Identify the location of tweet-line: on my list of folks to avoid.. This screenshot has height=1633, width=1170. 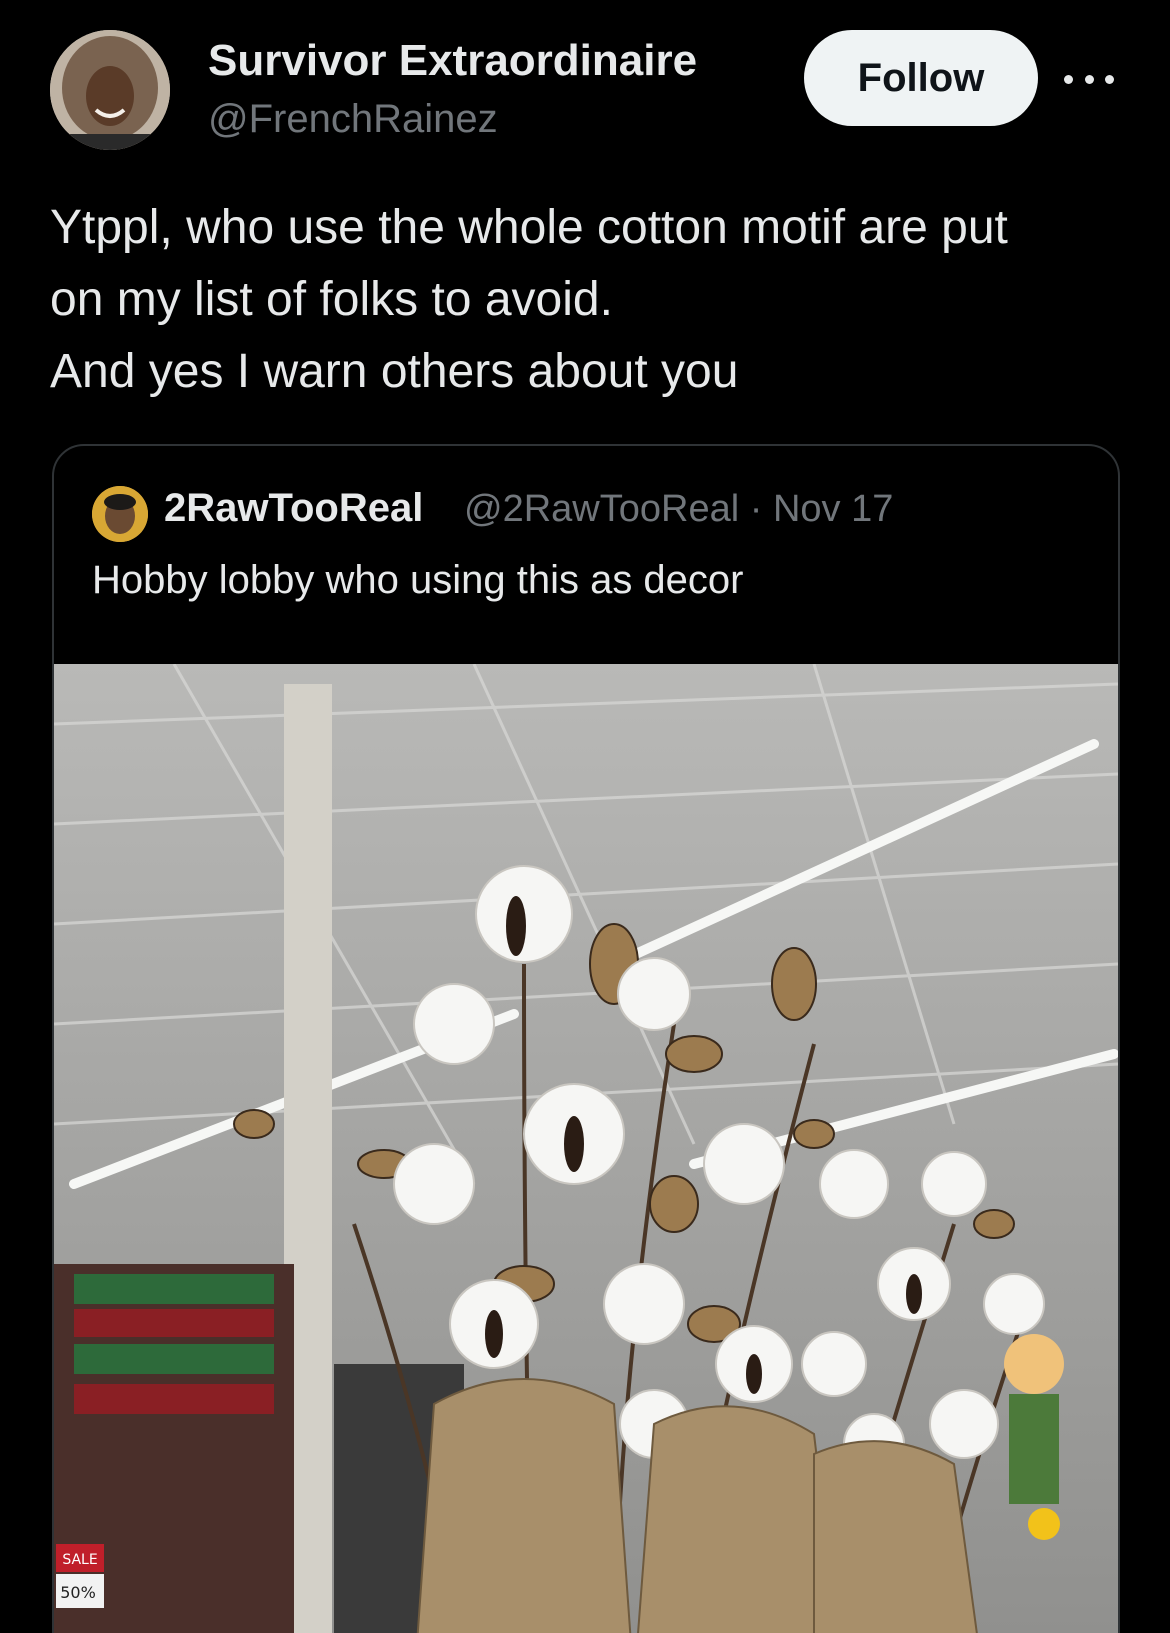
(331, 299).